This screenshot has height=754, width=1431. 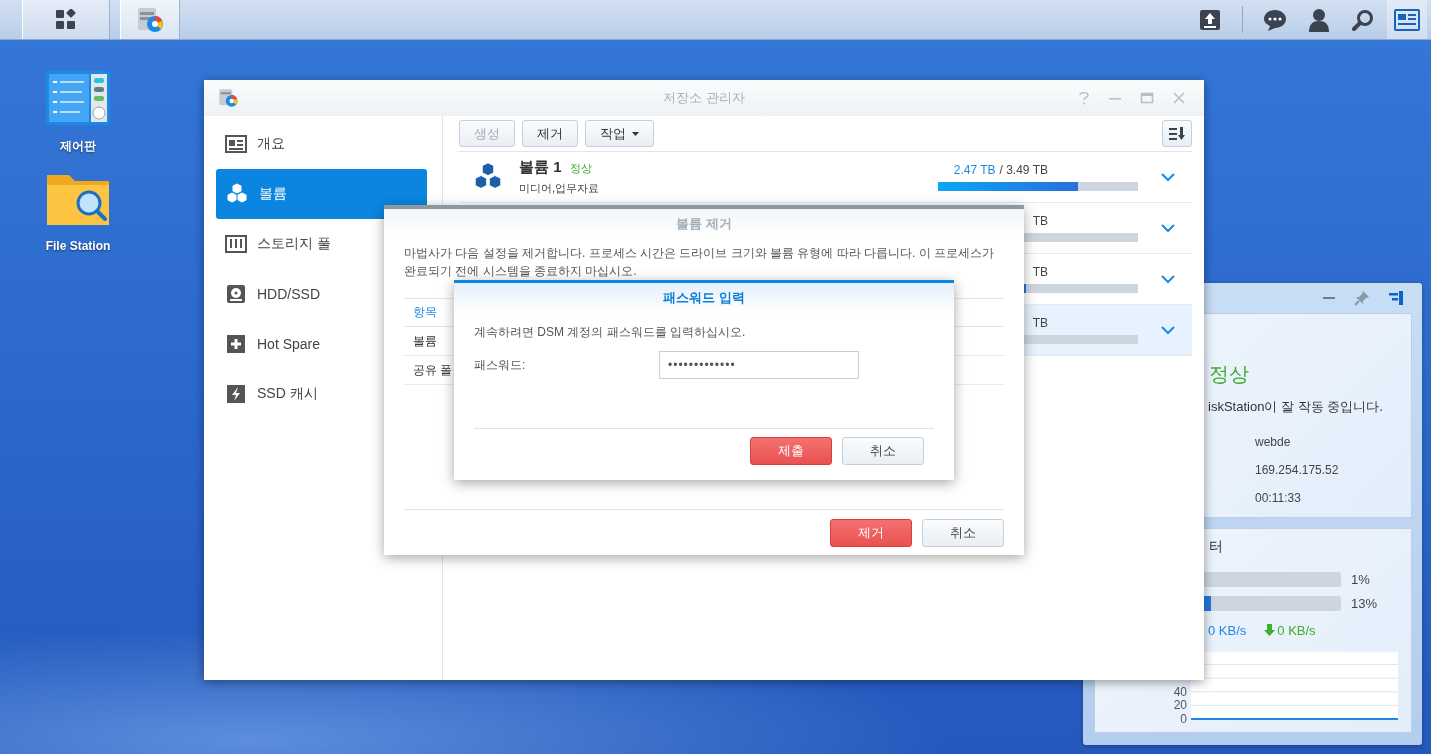 What do you see at coordinates (759, 365) in the screenshot?
I see `password-field: •••••••••••••` at bounding box center [759, 365].